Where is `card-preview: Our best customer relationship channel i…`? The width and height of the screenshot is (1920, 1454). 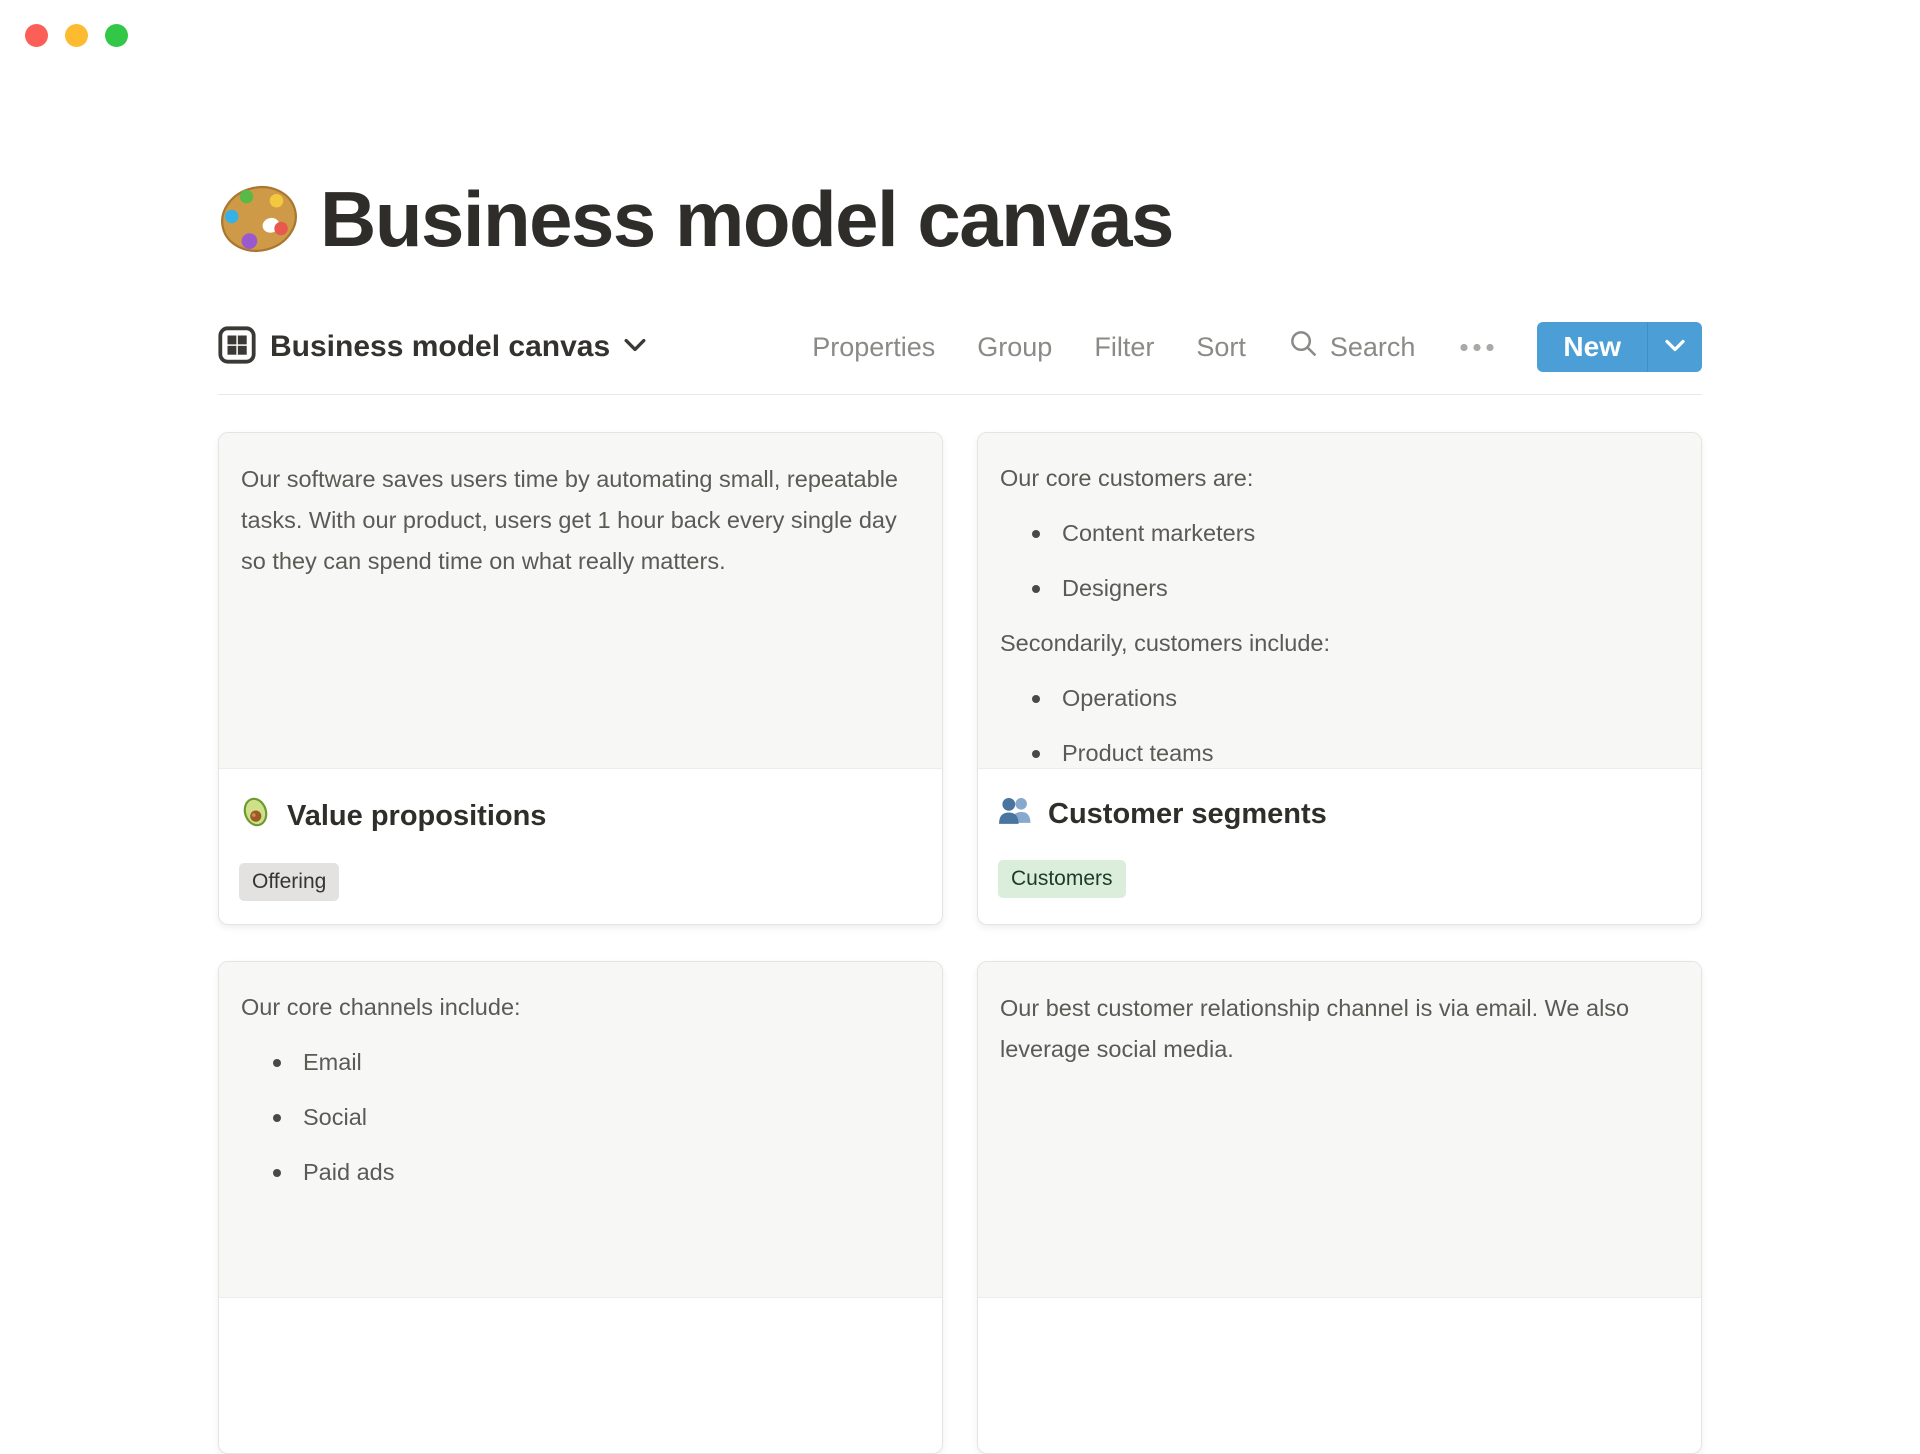
card-preview: Our best customer relationship channel i… is located at coordinates (1339, 1130).